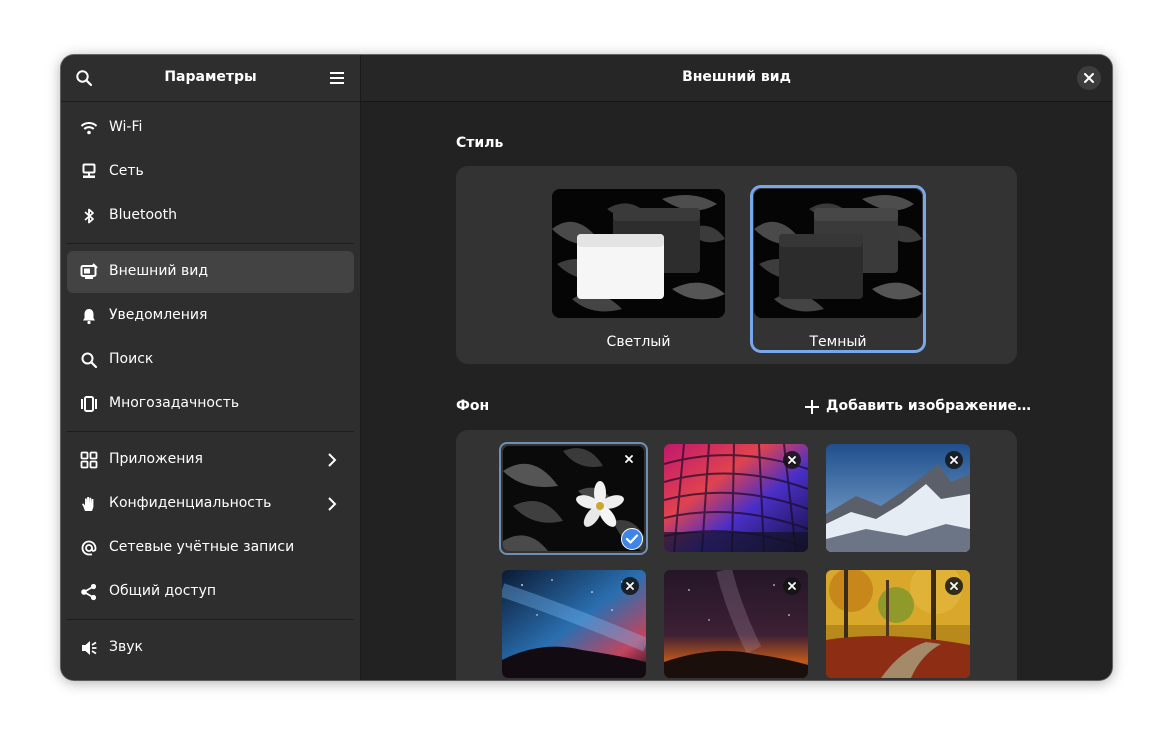  Describe the element at coordinates (210, 272) in the screenshot. I see `sidebar-item-appearance: Внешний вид` at that location.